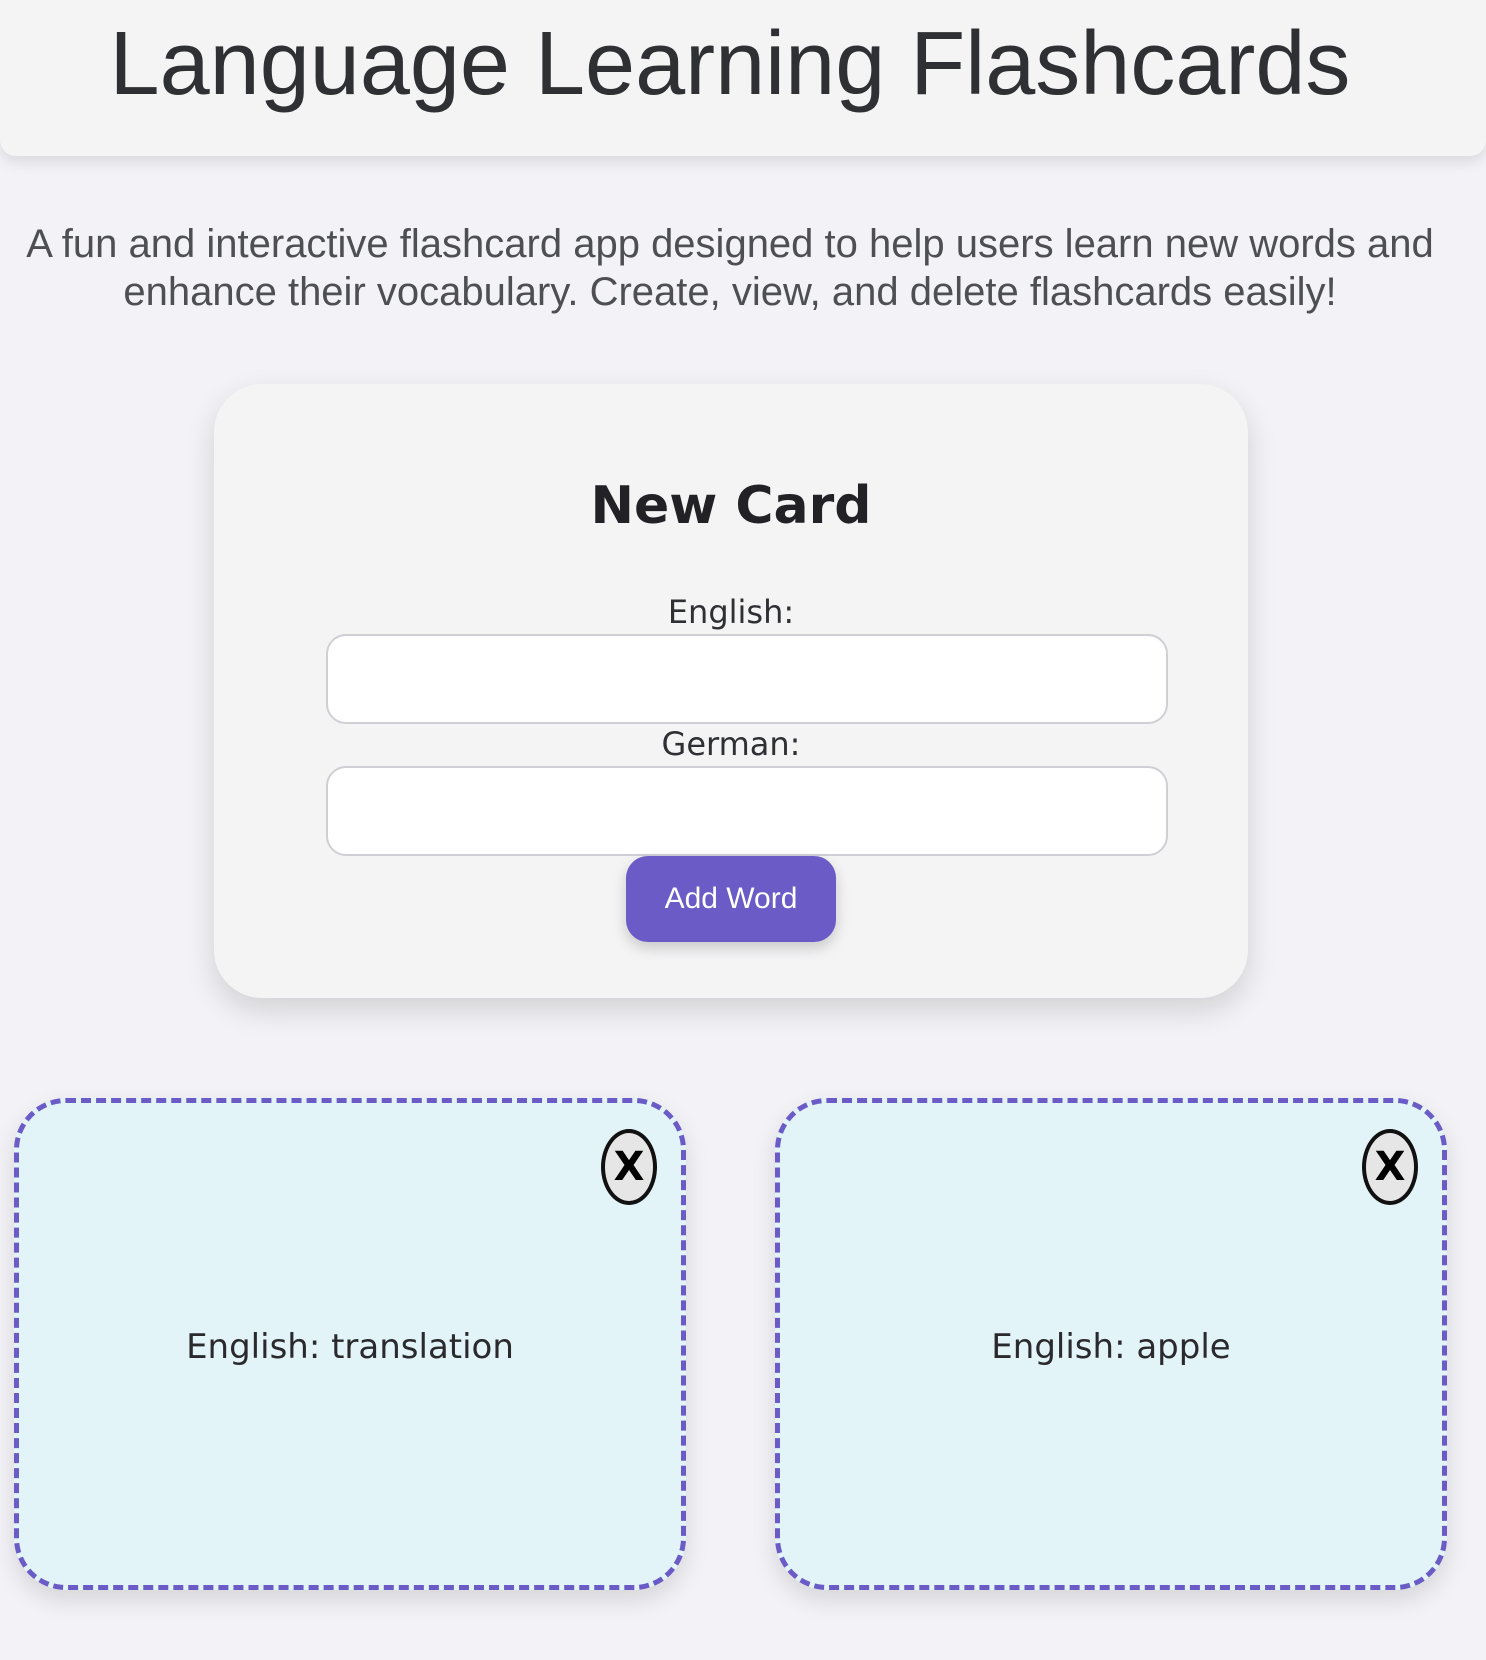 This screenshot has width=1486, height=1660. Describe the element at coordinates (731, 744) in the screenshot. I see `german-label: German:` at that location.